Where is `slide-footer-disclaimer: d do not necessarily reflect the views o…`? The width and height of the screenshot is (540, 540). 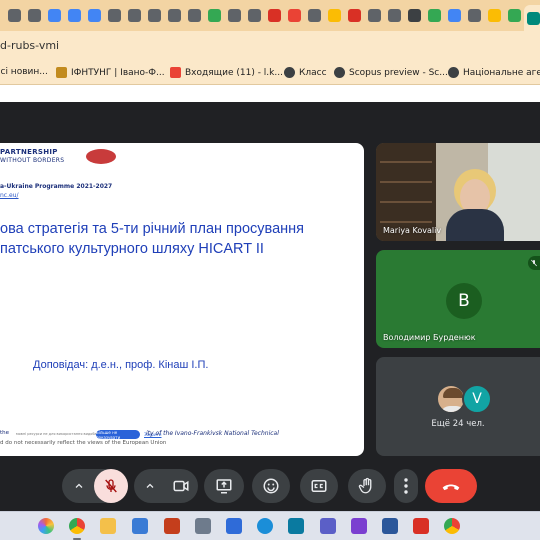 slide-footer-disclaimer: d do not necessarily reflect the views o… is located at coordinates (83, 443).